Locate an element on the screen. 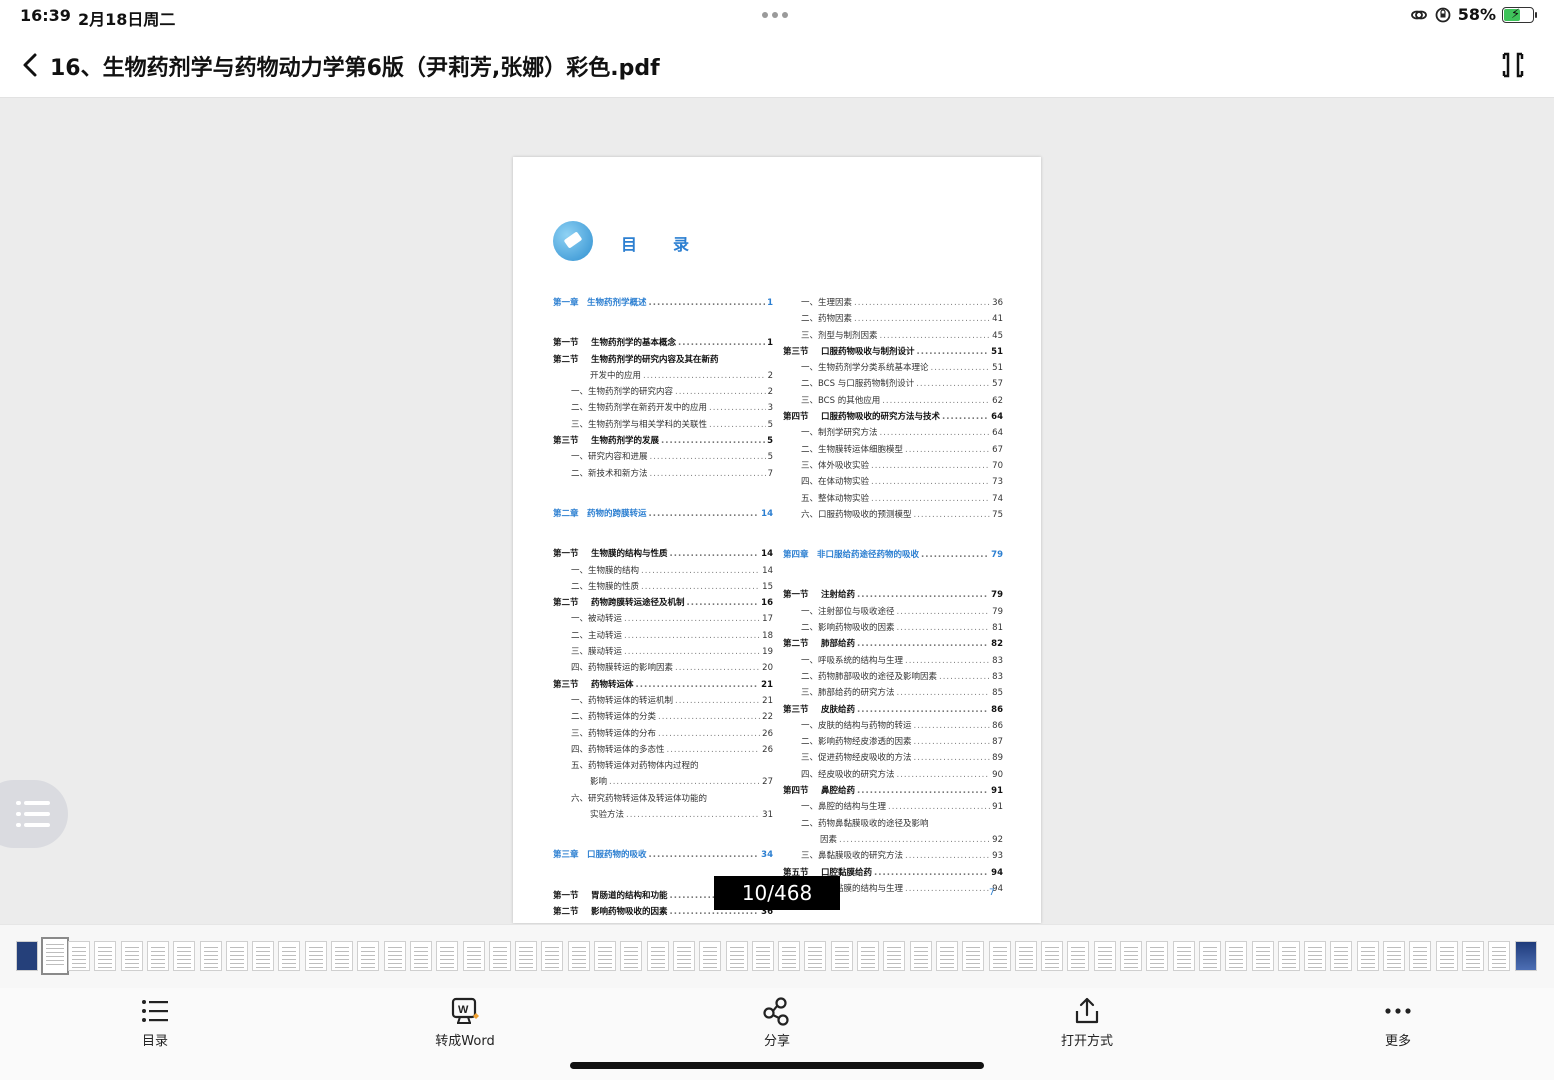 The width and height of the screenshot is (1554, 1080). toc-entry: 第二节 肺部给药 82 is located at coordinates (893, 644).